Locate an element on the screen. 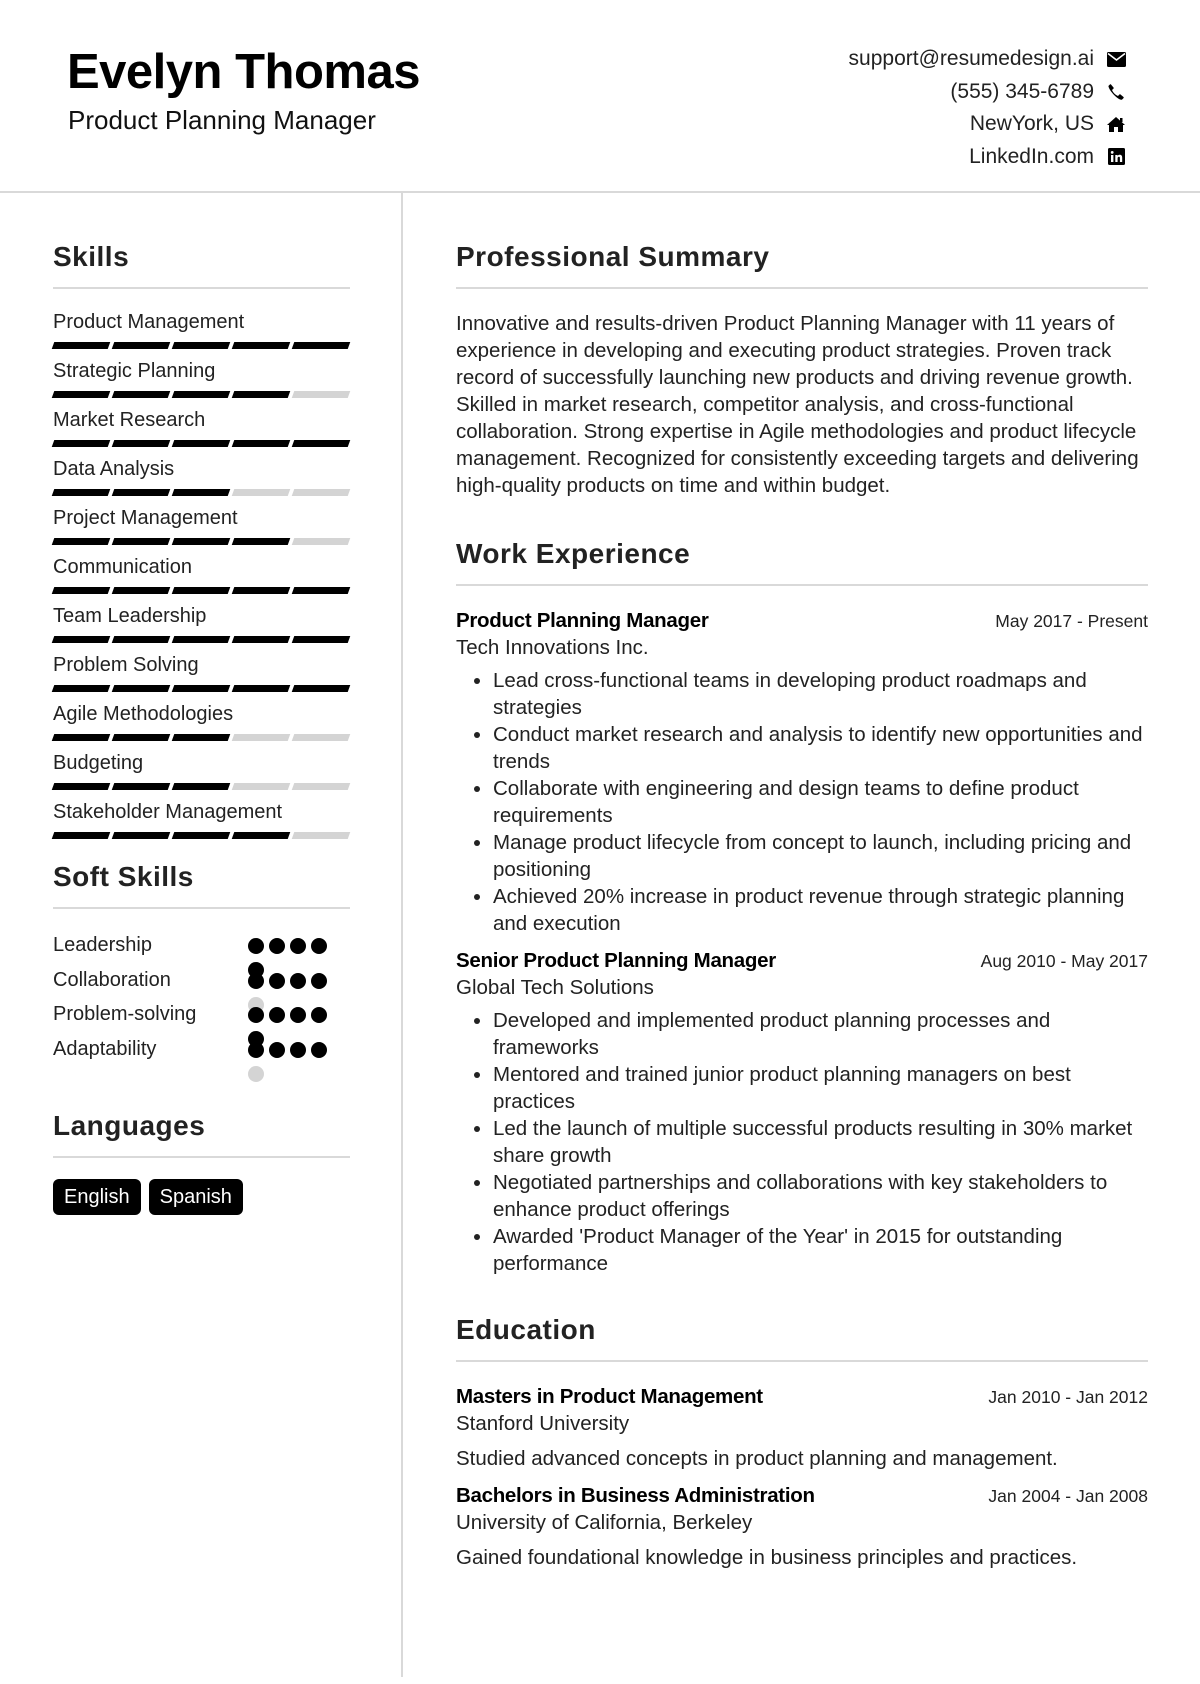  soft-skill-label: Problem-solving is located at coordinates (125, 1014).